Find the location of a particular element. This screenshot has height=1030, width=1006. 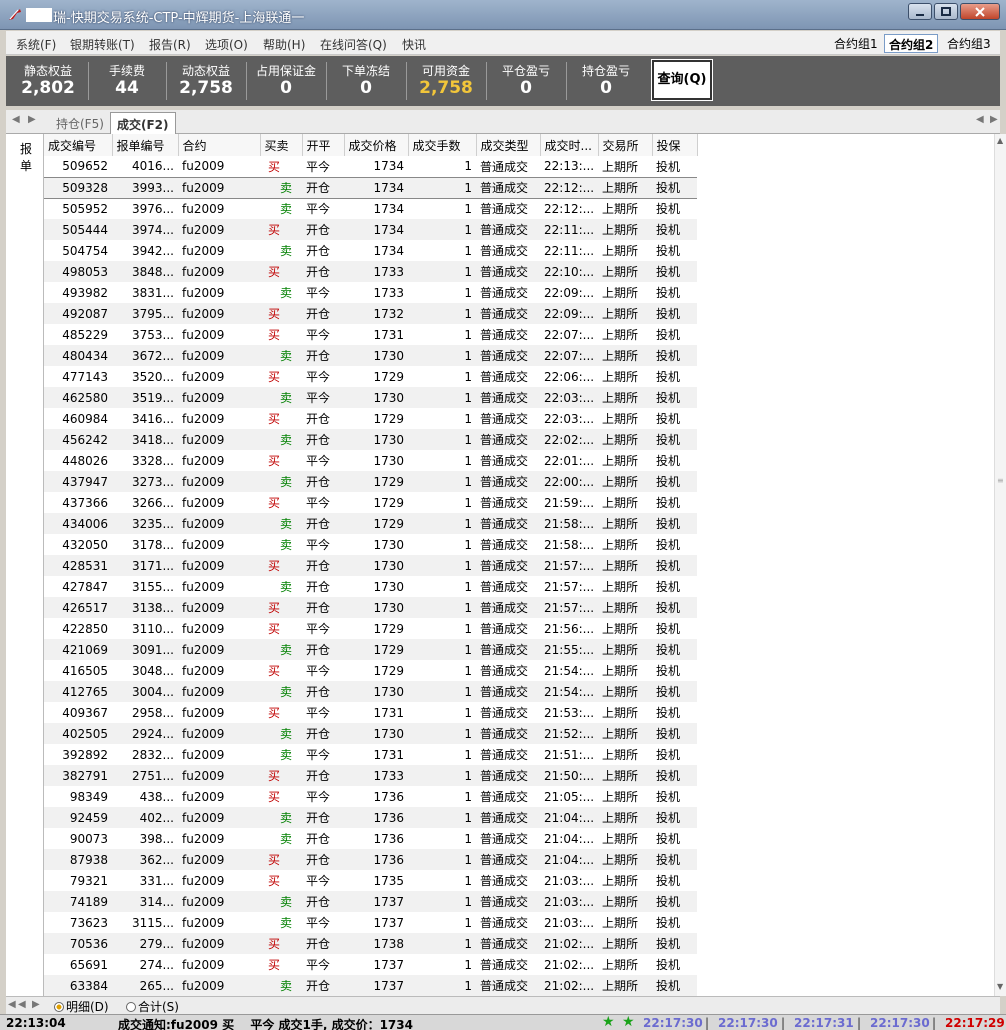

cell-open-close: 开仓 is located at coordinates (318, 902).